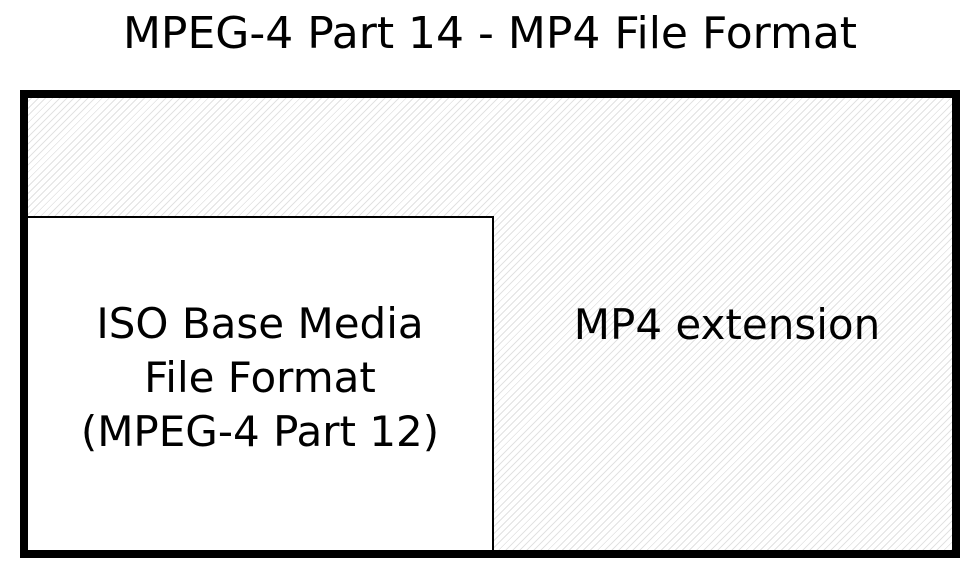 Image resolution: width=980 pixels, height=578 pixels. I want to click on mp4-extension-label: MP4 extension, so click(727, 324).